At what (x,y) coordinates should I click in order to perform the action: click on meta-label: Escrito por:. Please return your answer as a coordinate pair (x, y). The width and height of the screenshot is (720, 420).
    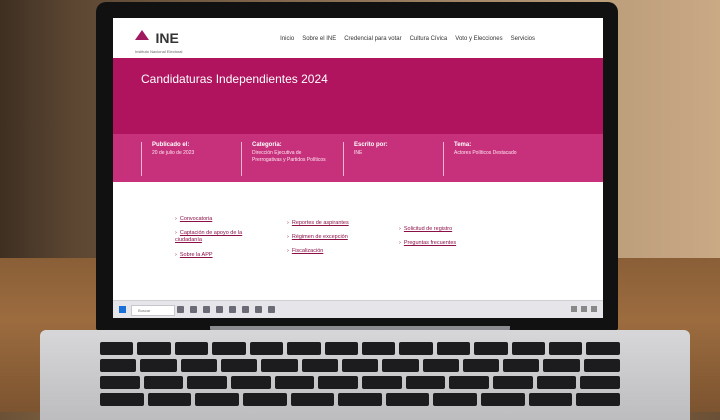
    Looking at the image, I should click on (371, 145).